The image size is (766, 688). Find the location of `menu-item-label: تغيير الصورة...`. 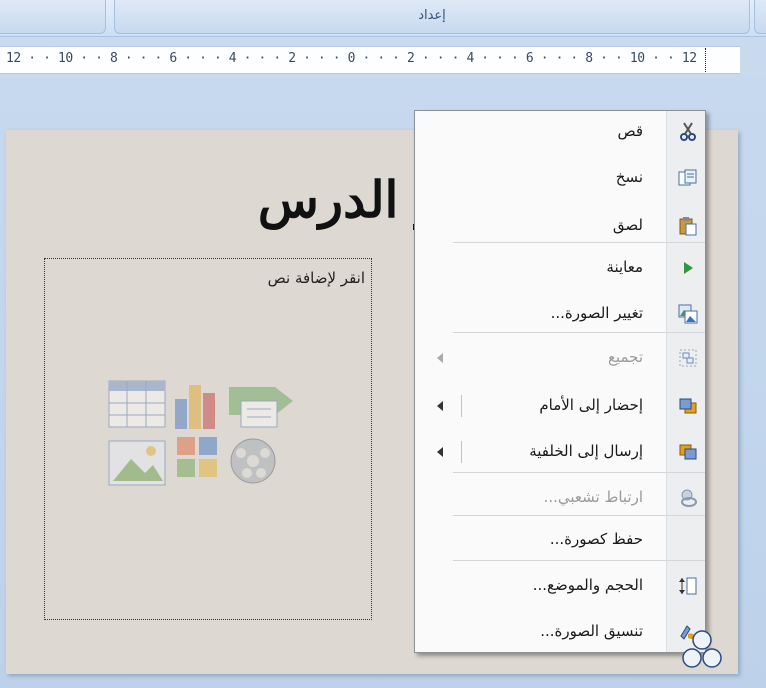

menu-item-label: تغيير الصورة... is located at coordinates (596, 313).